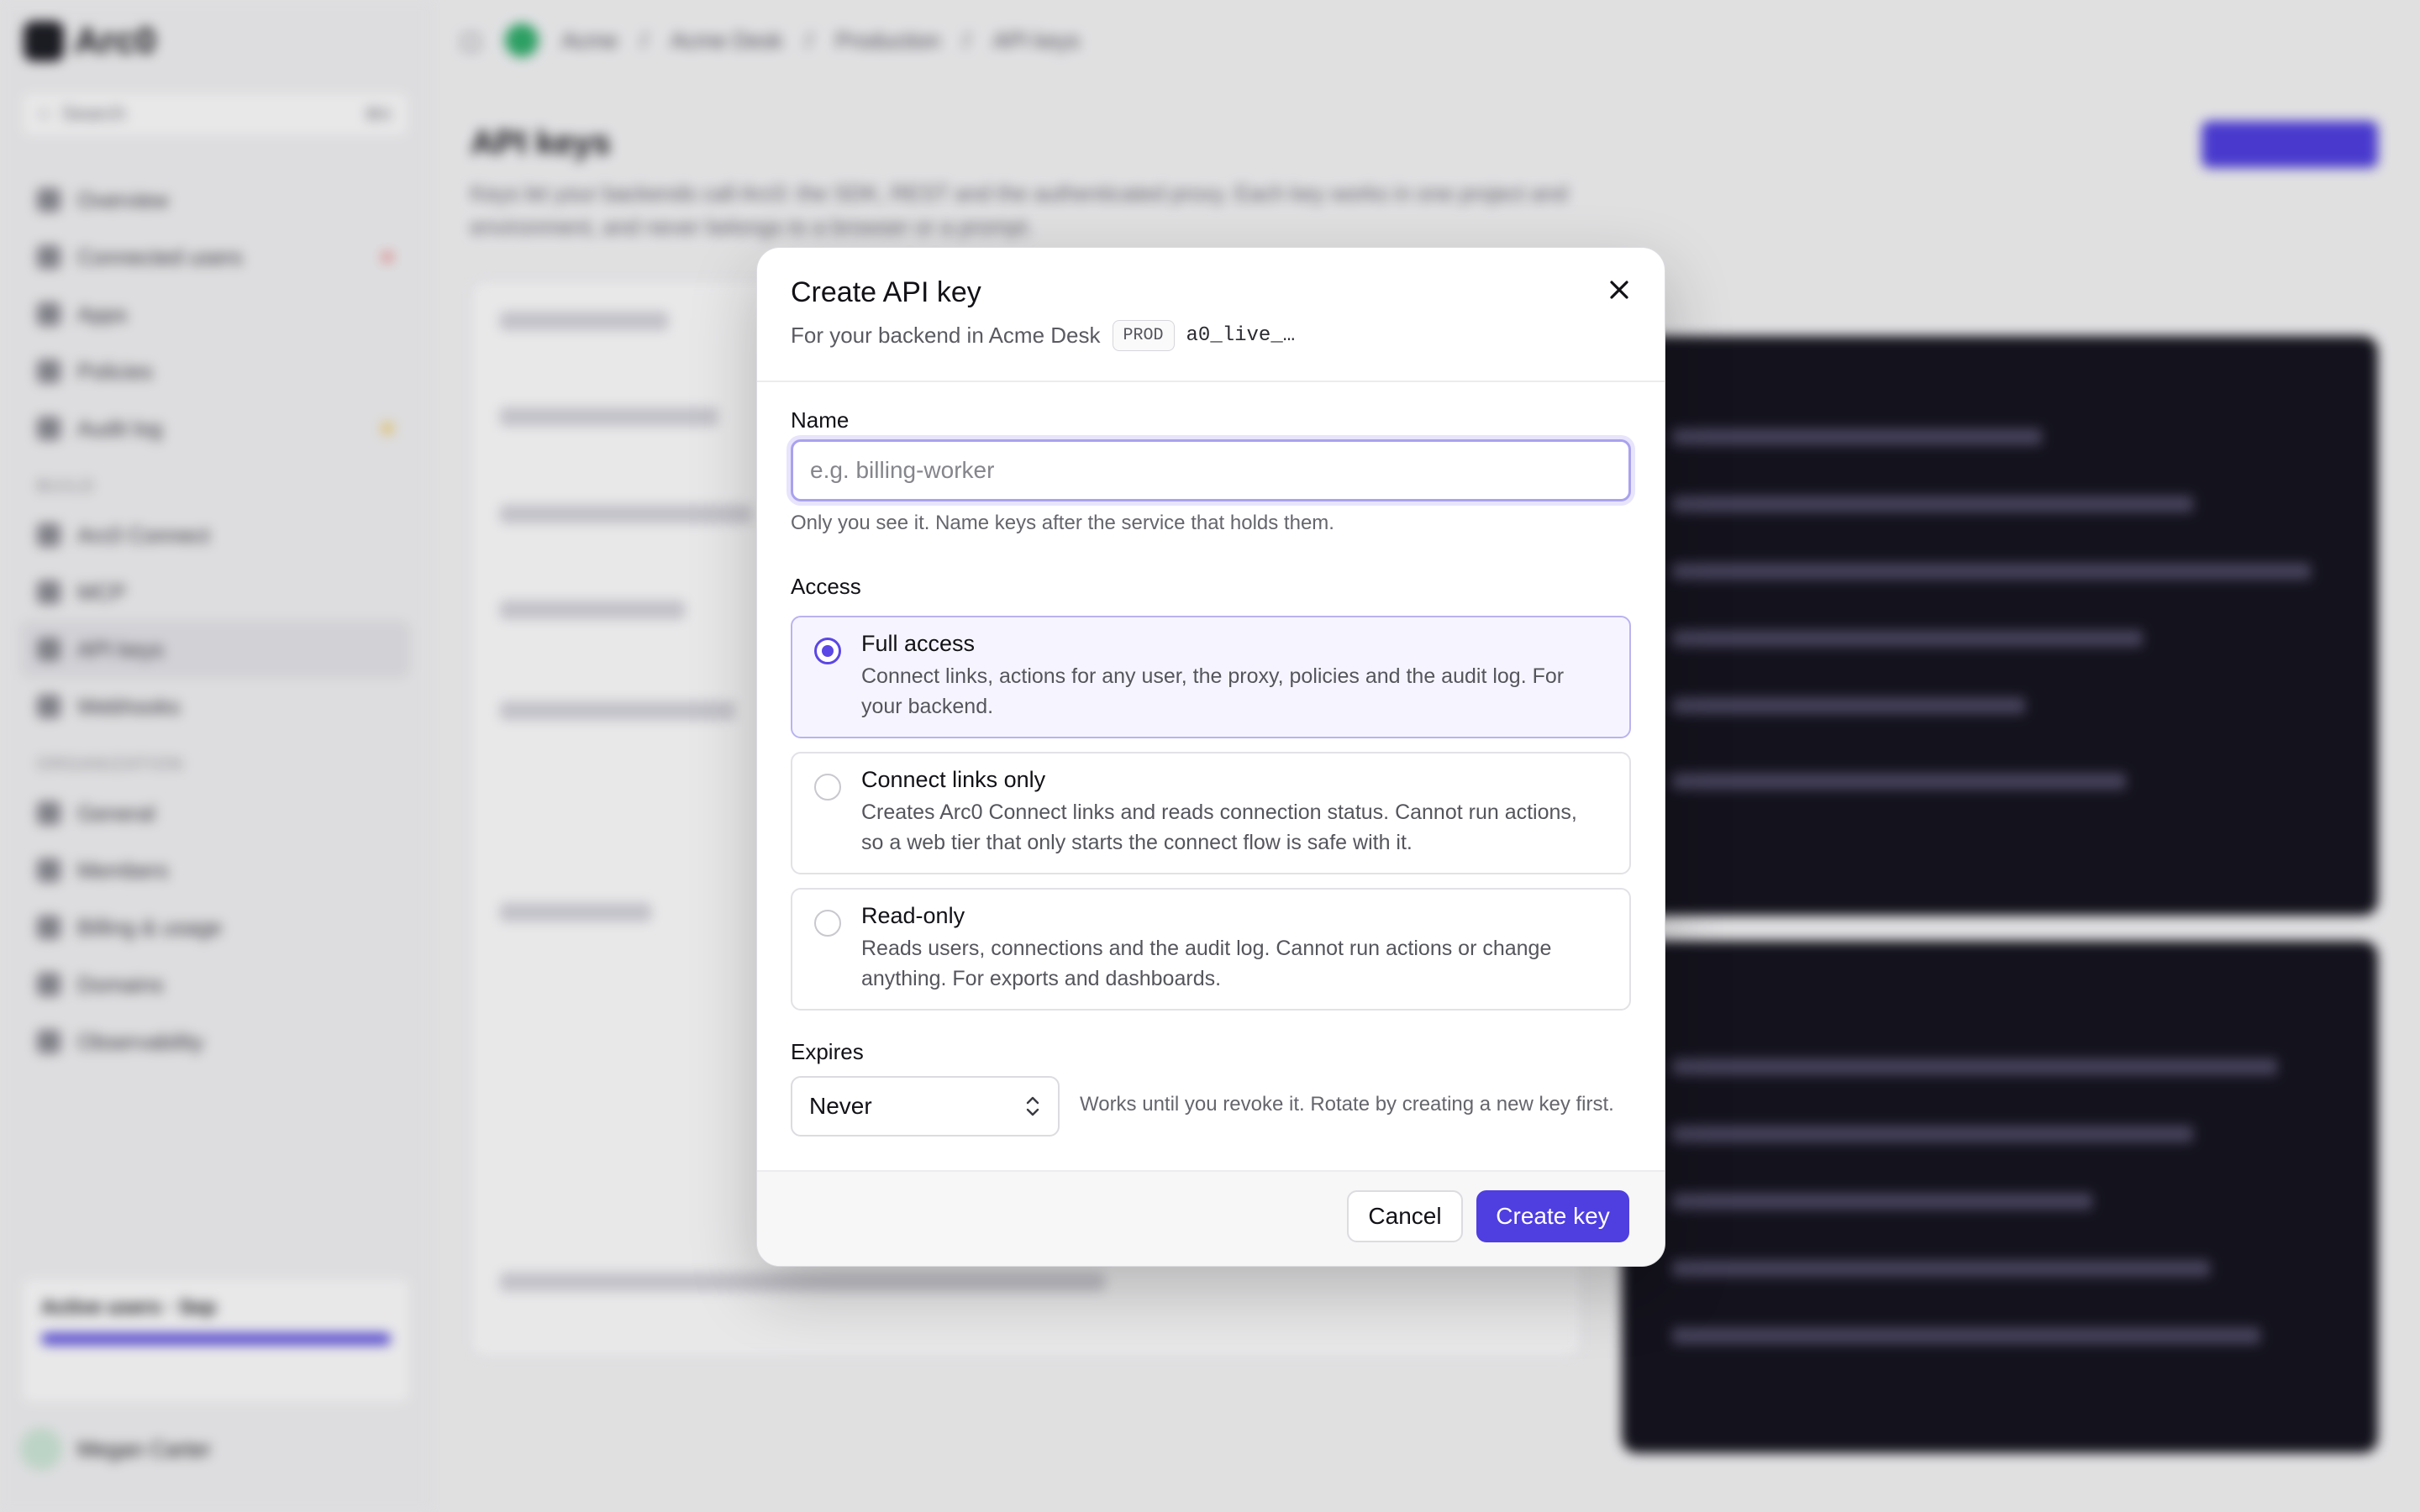 The image size is (2420, 1512). What do you see at coordinates (918, 643) in the screenshot?
I see `option-title: Full access` at bounding box center [918, 643].